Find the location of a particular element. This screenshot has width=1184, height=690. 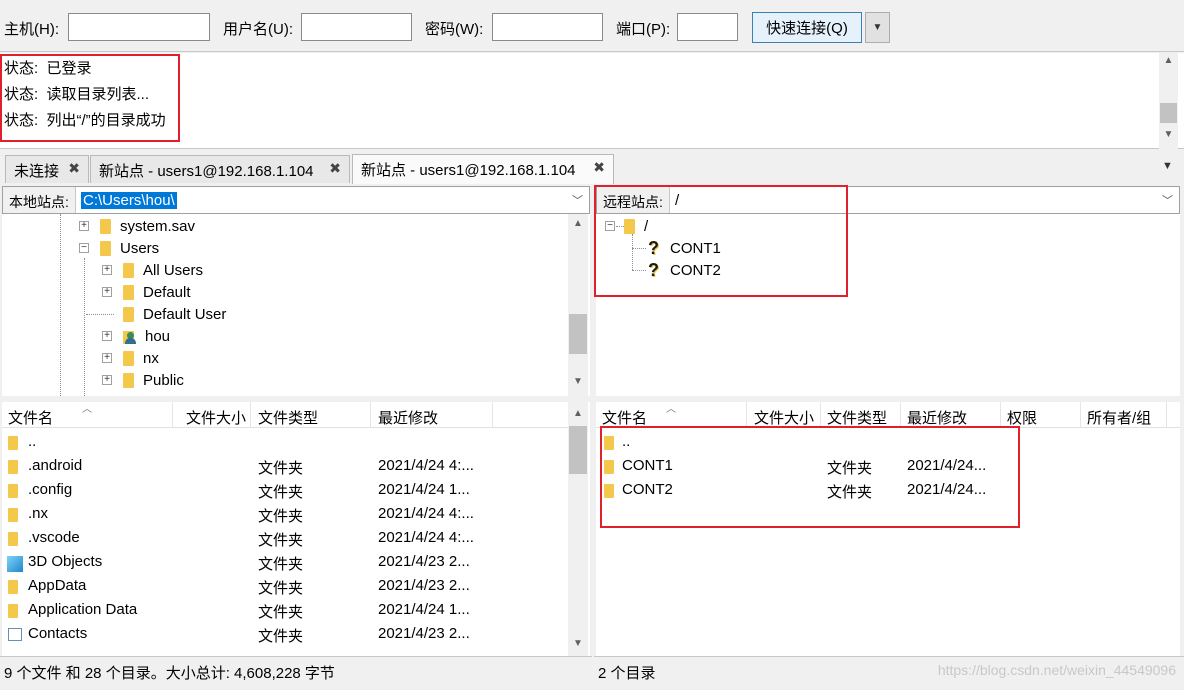

tree-item-nx: nx is located at coordinates (141, 358).